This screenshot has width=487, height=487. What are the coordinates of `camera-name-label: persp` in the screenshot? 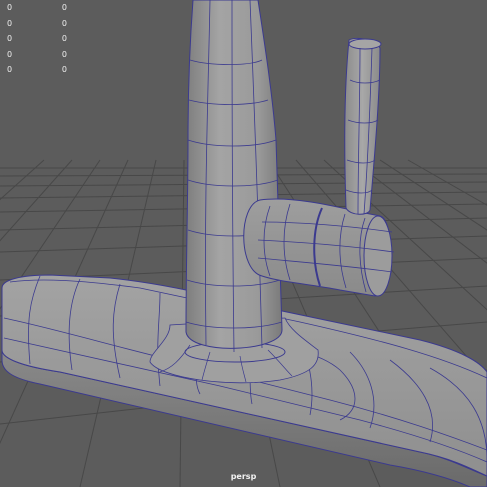 It's located at (243, 476).